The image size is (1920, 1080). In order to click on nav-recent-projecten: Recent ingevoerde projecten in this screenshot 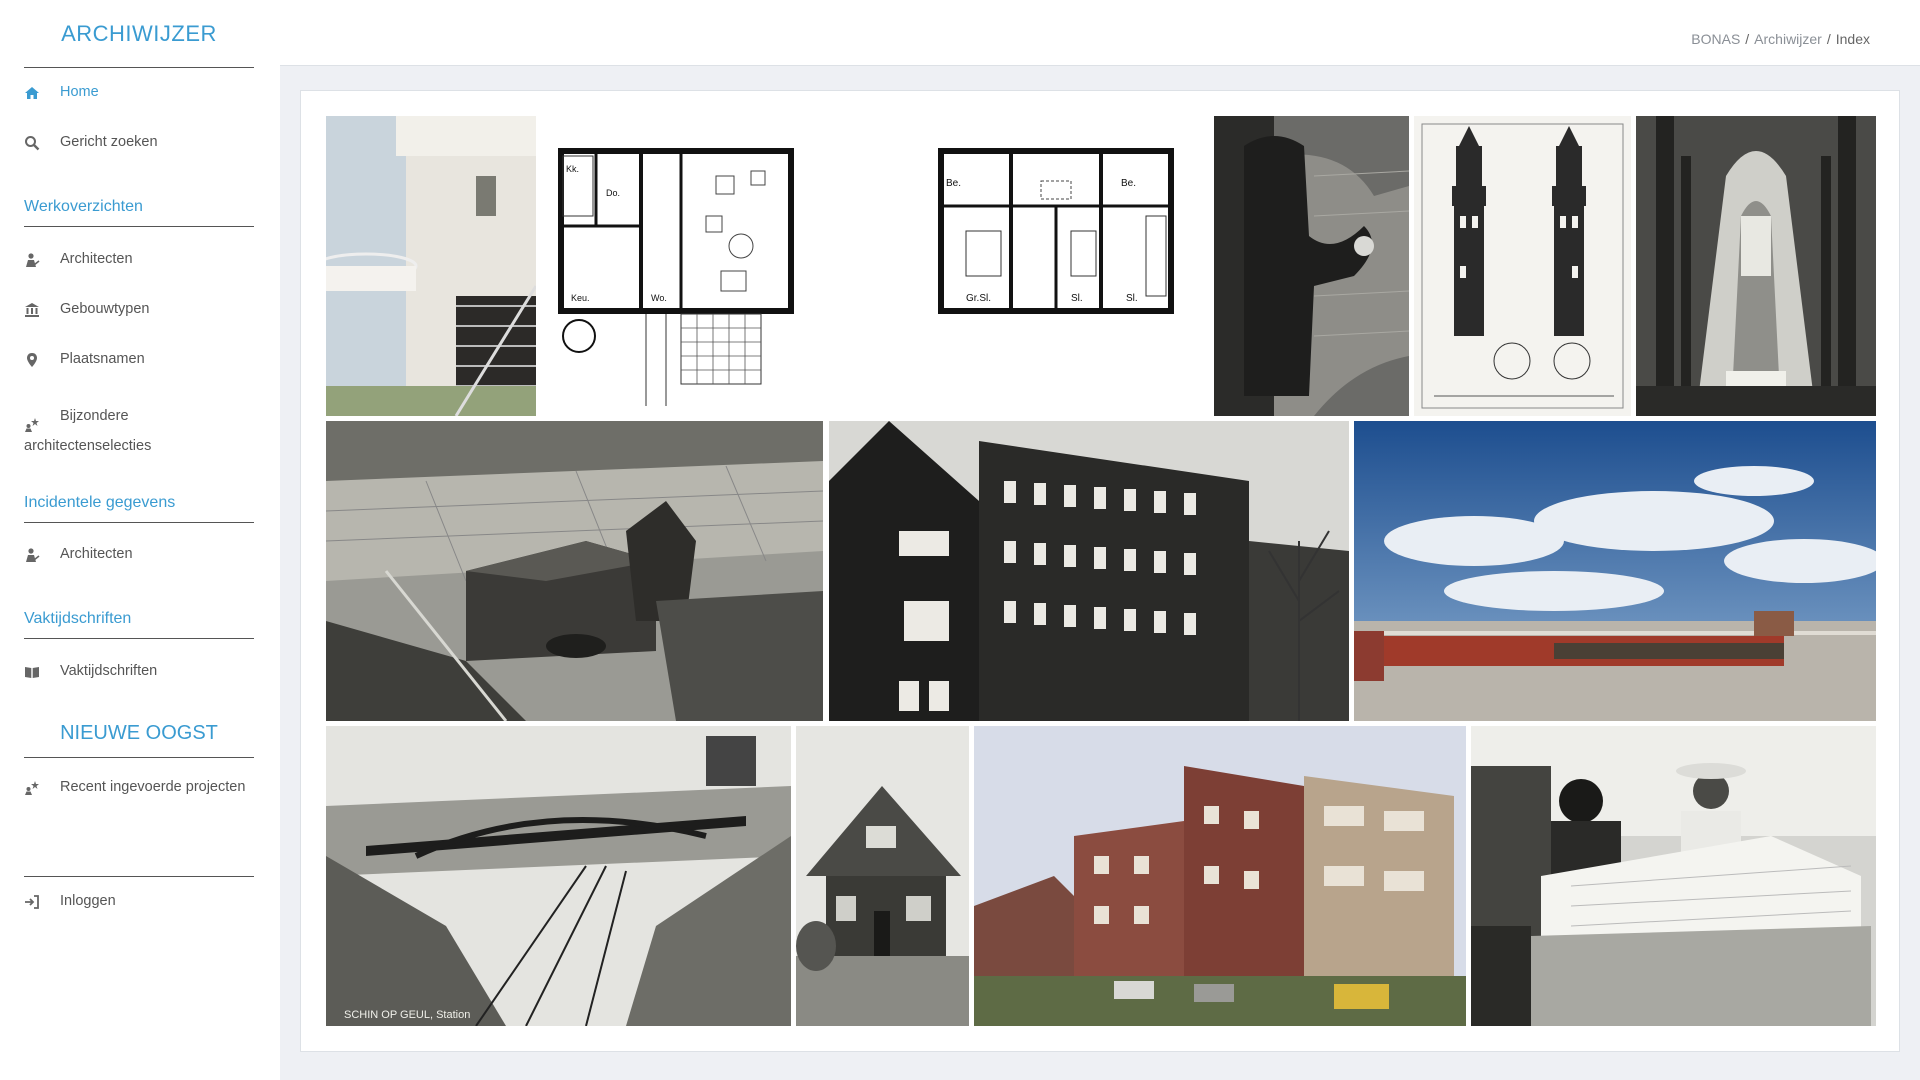, I will do `click(139, 787)`.